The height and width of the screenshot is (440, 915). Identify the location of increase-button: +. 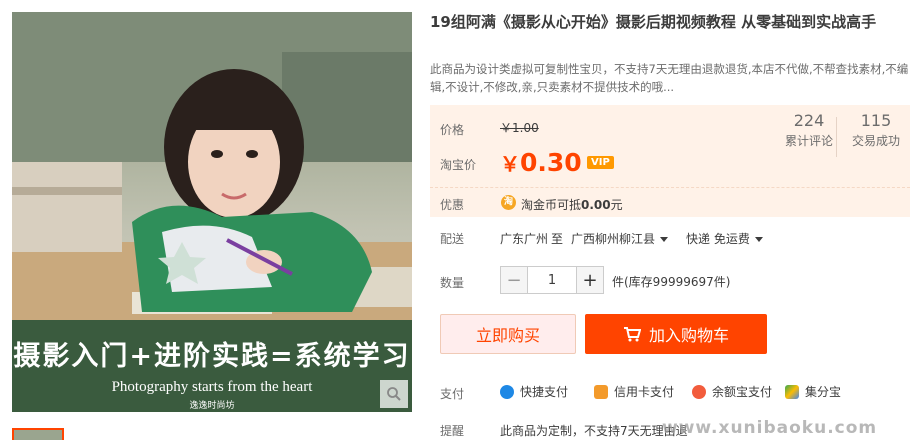
(590, 280).